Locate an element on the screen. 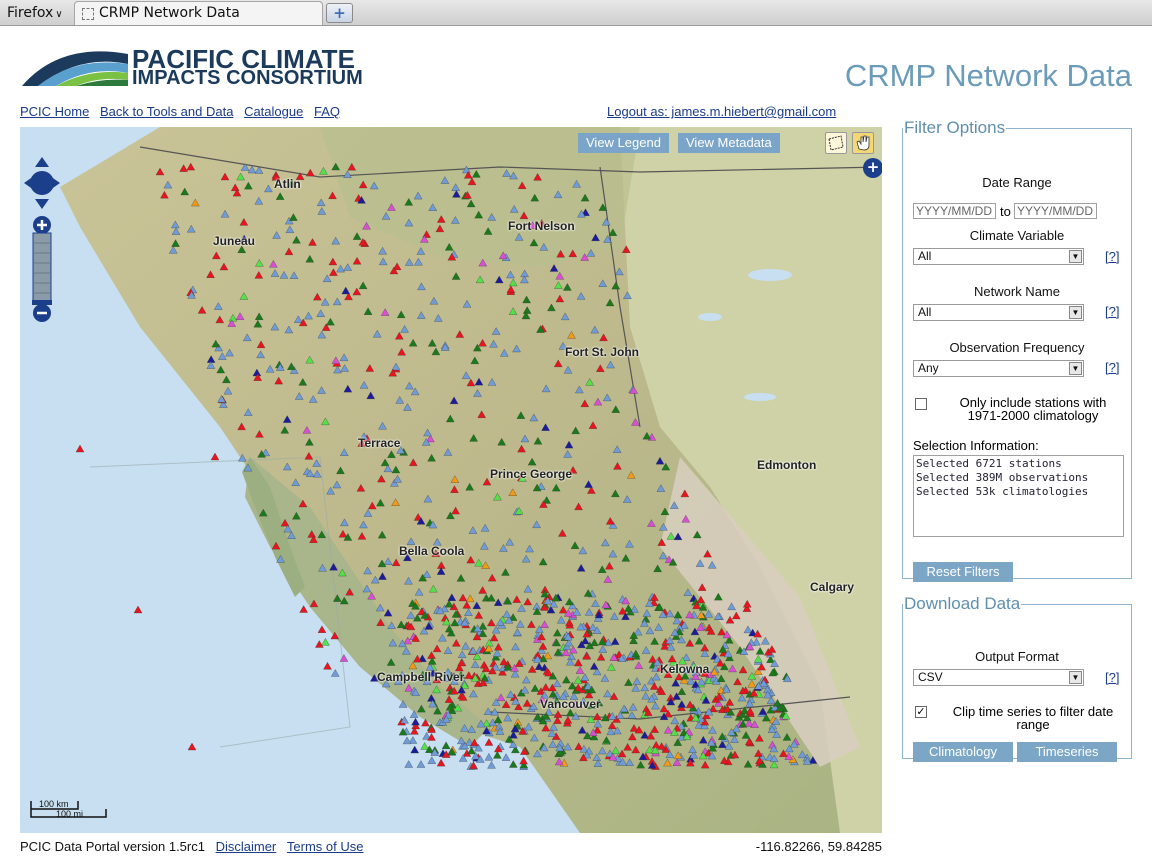  view-metadata-button: View Metadata is located at coordinates (729, 143).